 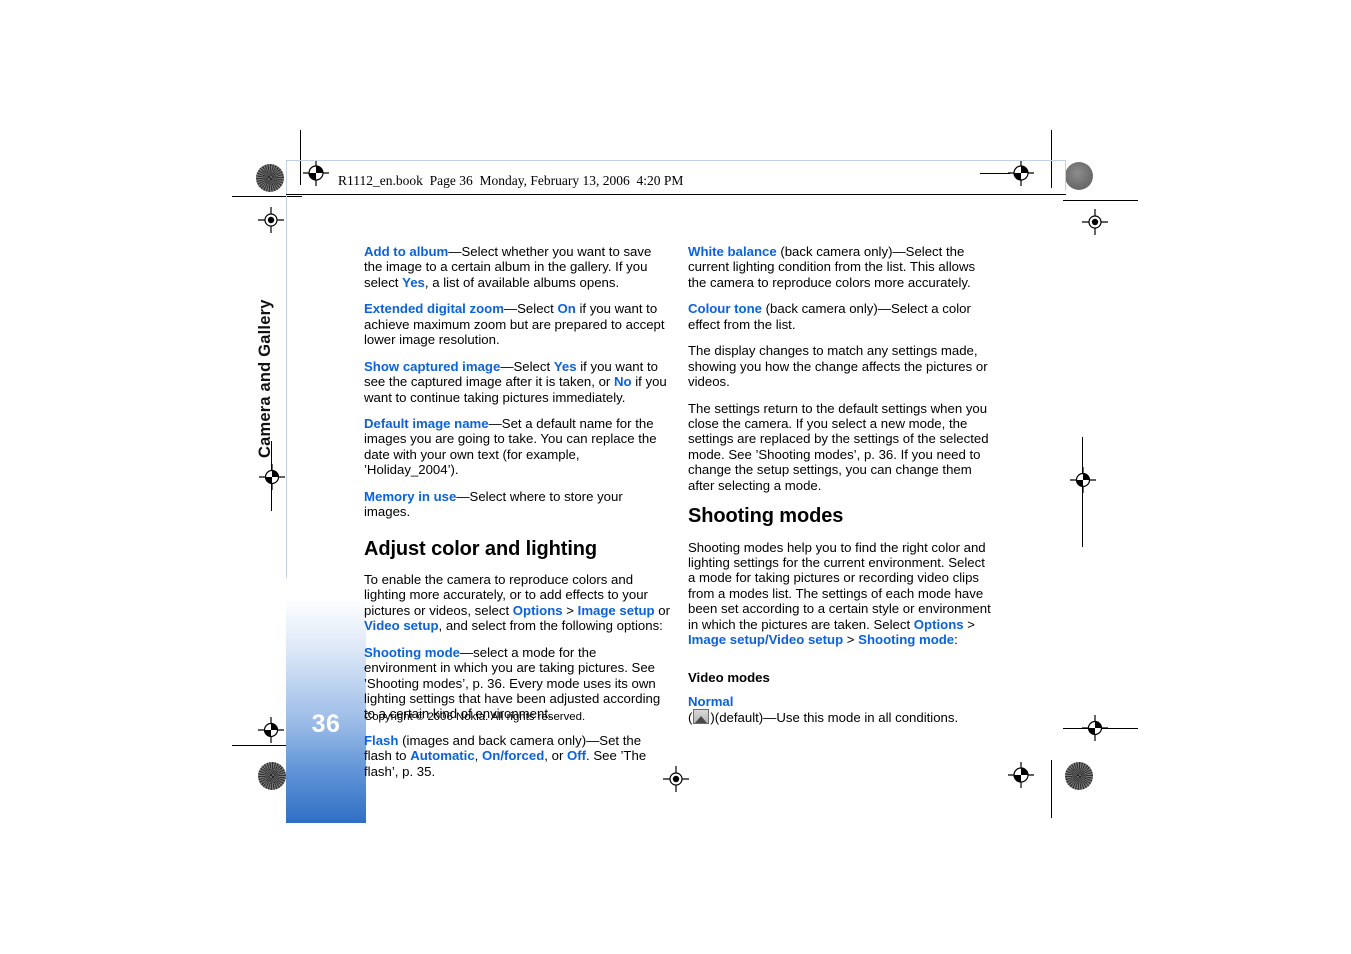 What do you see at coordinates (522, 282) in the screenshot?
I see `text-add-to-album-2: , a list of available albums opens.` at bounding box center [522, 282].